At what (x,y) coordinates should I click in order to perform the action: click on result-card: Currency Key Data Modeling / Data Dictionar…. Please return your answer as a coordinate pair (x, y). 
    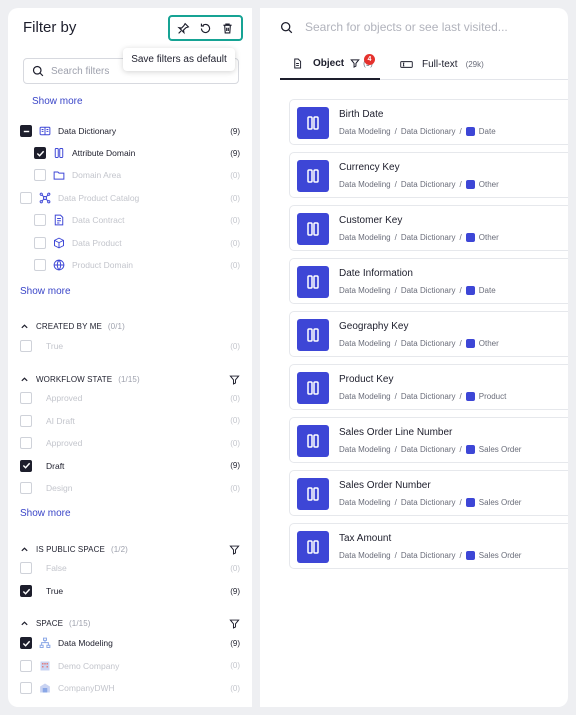
    Looking at the image, I should click on (428, 175).